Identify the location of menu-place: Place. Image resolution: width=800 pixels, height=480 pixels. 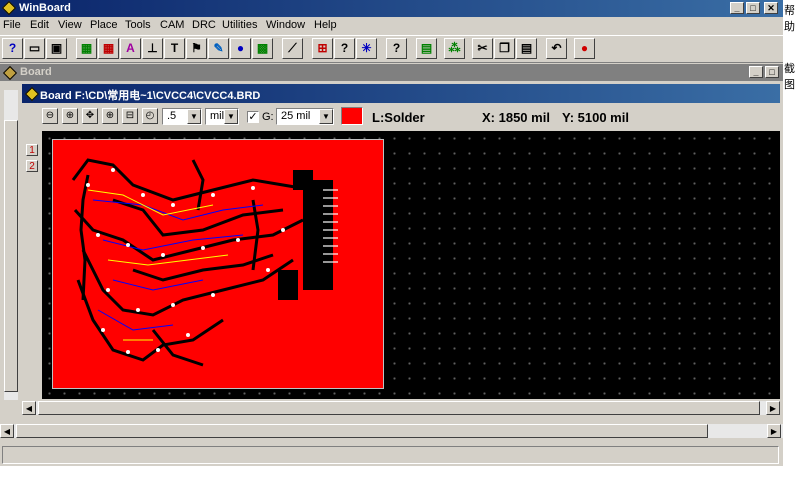
(104, 25).